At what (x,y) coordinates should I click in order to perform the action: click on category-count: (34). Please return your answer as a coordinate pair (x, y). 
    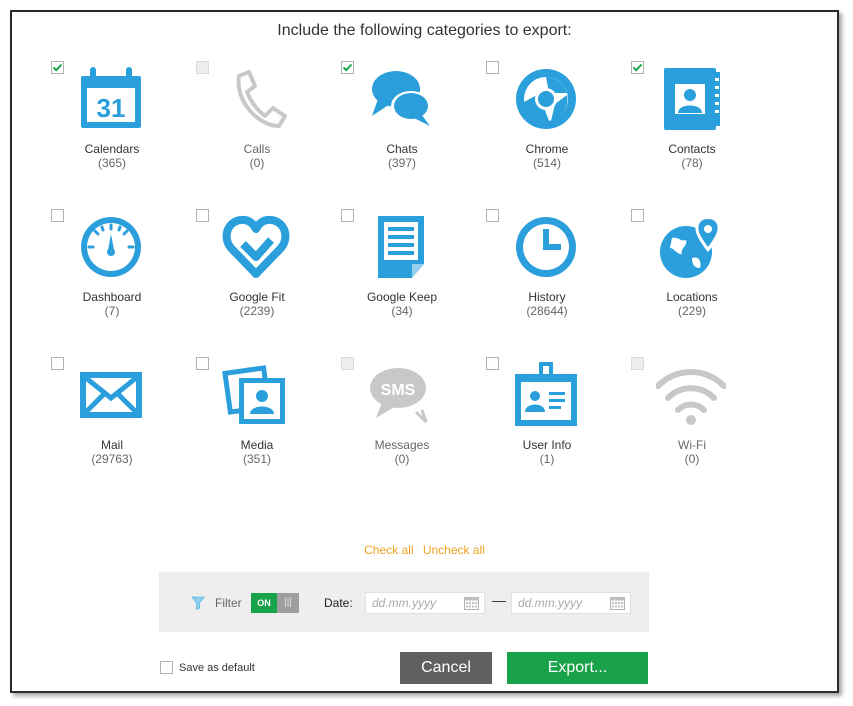
    Looking at the image, I should click on (402, 311).